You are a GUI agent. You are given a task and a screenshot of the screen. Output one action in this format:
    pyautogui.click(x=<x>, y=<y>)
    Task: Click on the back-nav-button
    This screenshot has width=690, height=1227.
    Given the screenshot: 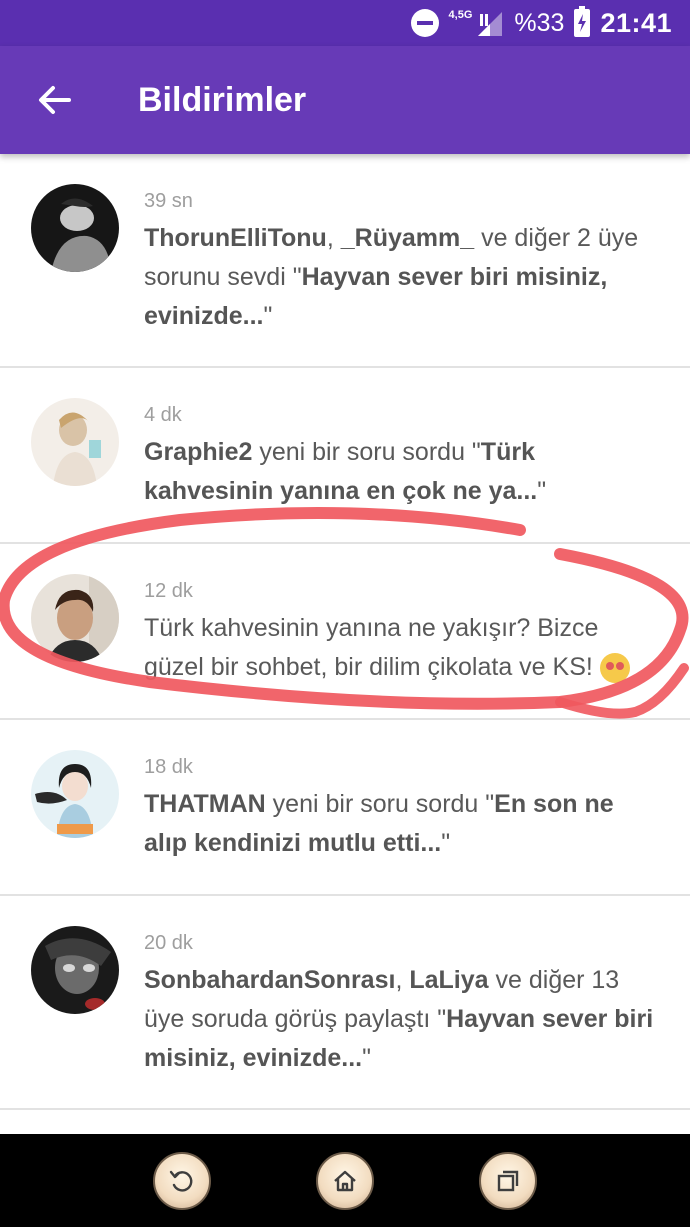 What is the action you would take?
    pyautogui.click(x=181, y=1180)
    